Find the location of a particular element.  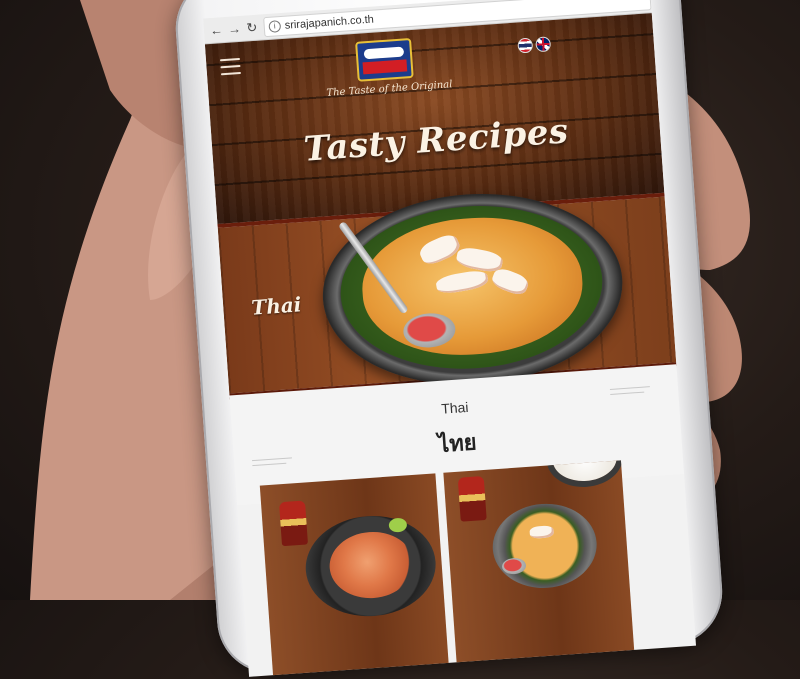

hamburger-menu-icon is located at coordinates (230, 66).